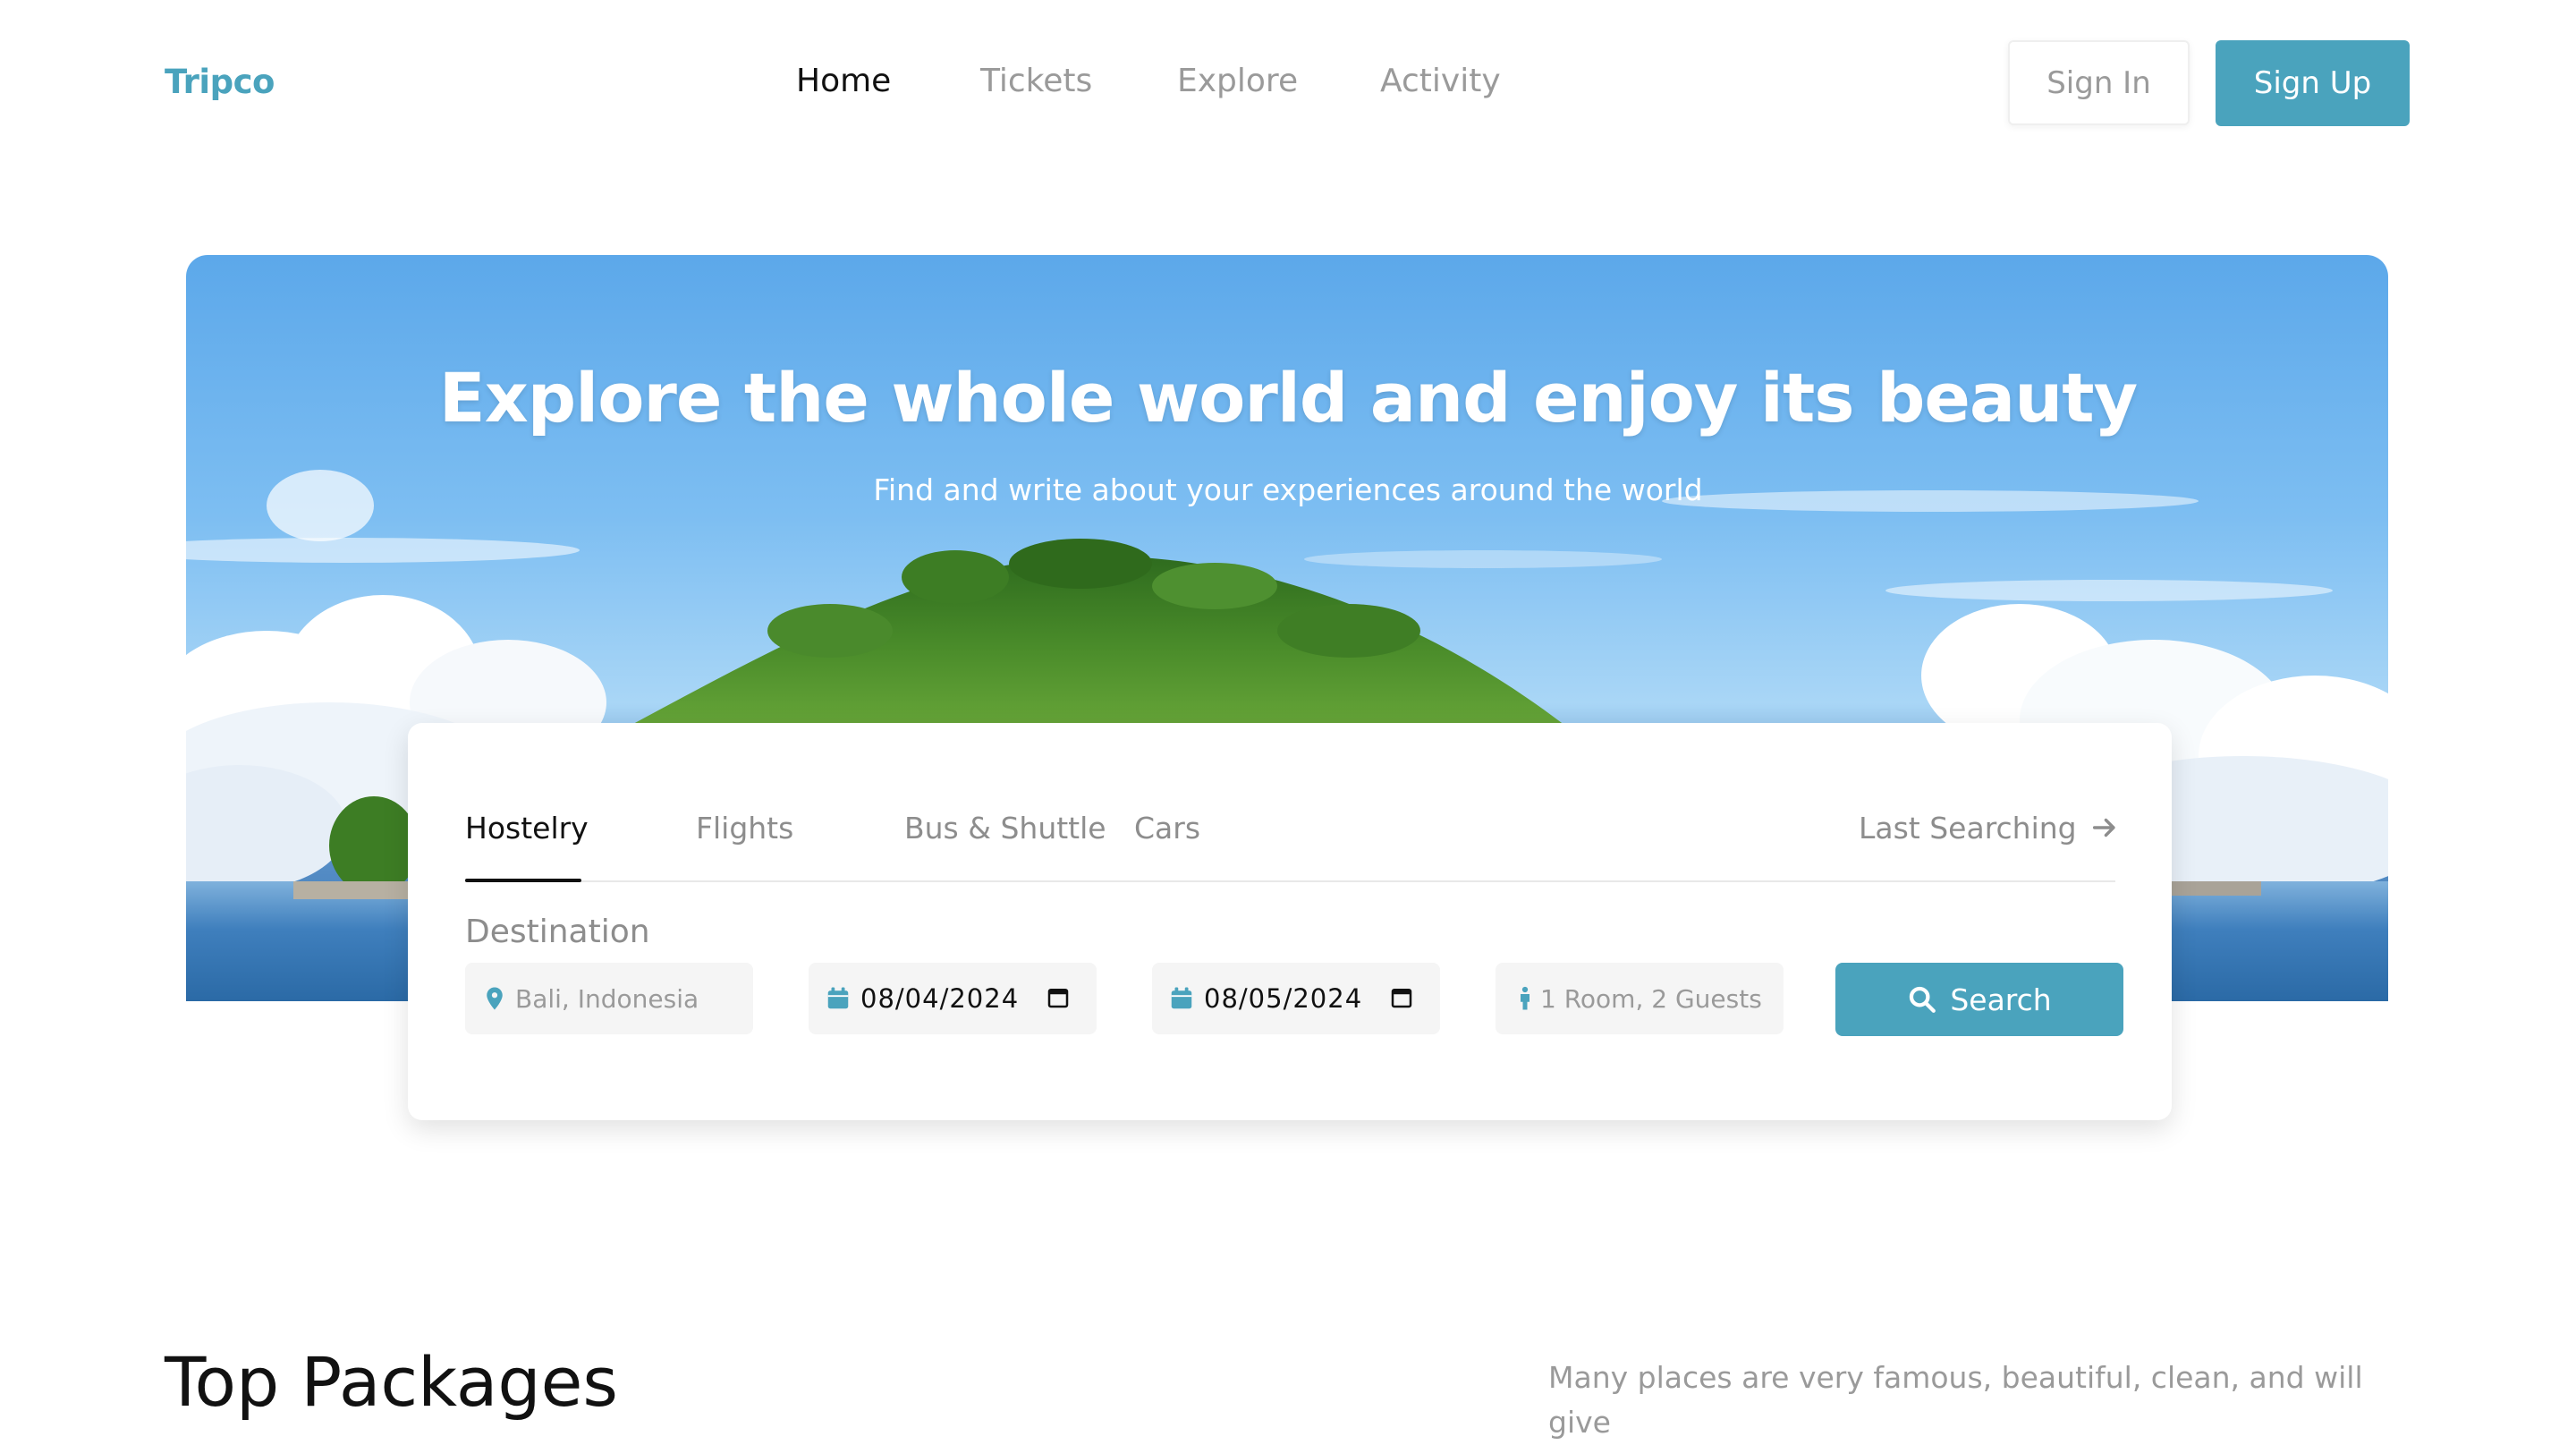 The height and width of the screenshot is (1445, 2576). Describe the element at coordinates (1283, 998) in the screenshot. I see `check-out-value: 08/05/2024` at that location.